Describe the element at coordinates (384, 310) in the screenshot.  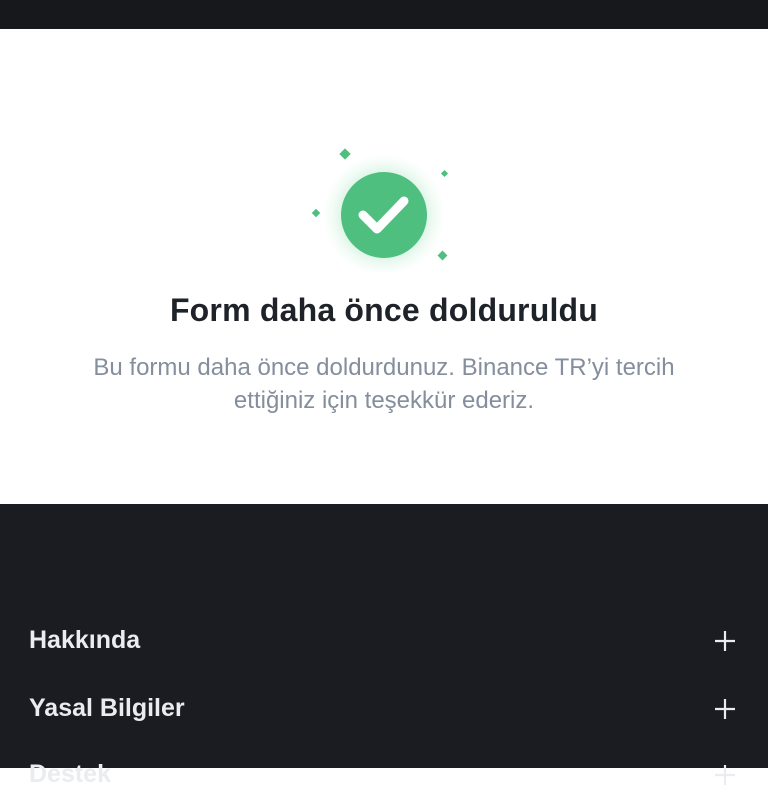
I see `page-title: Form daha önce dolduruldu` at that location.